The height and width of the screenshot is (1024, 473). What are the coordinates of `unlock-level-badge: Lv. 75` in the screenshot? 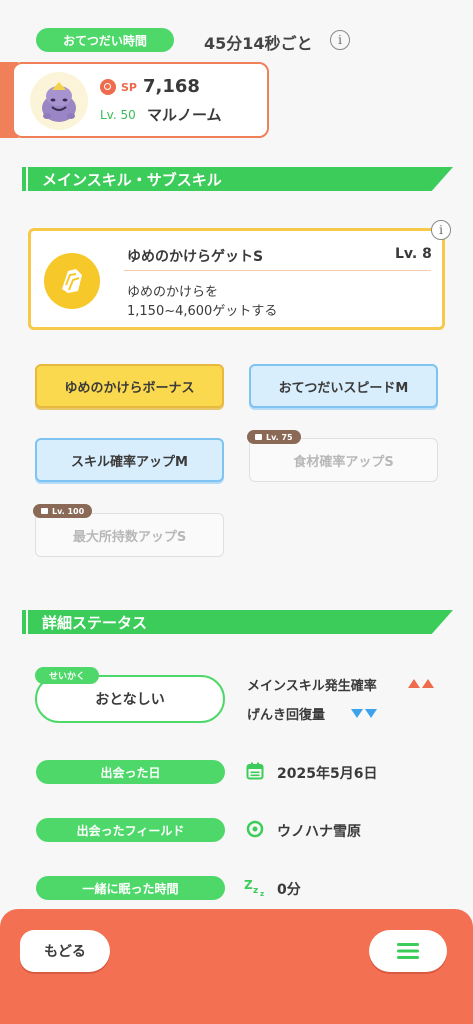 It's located at (274, 437).